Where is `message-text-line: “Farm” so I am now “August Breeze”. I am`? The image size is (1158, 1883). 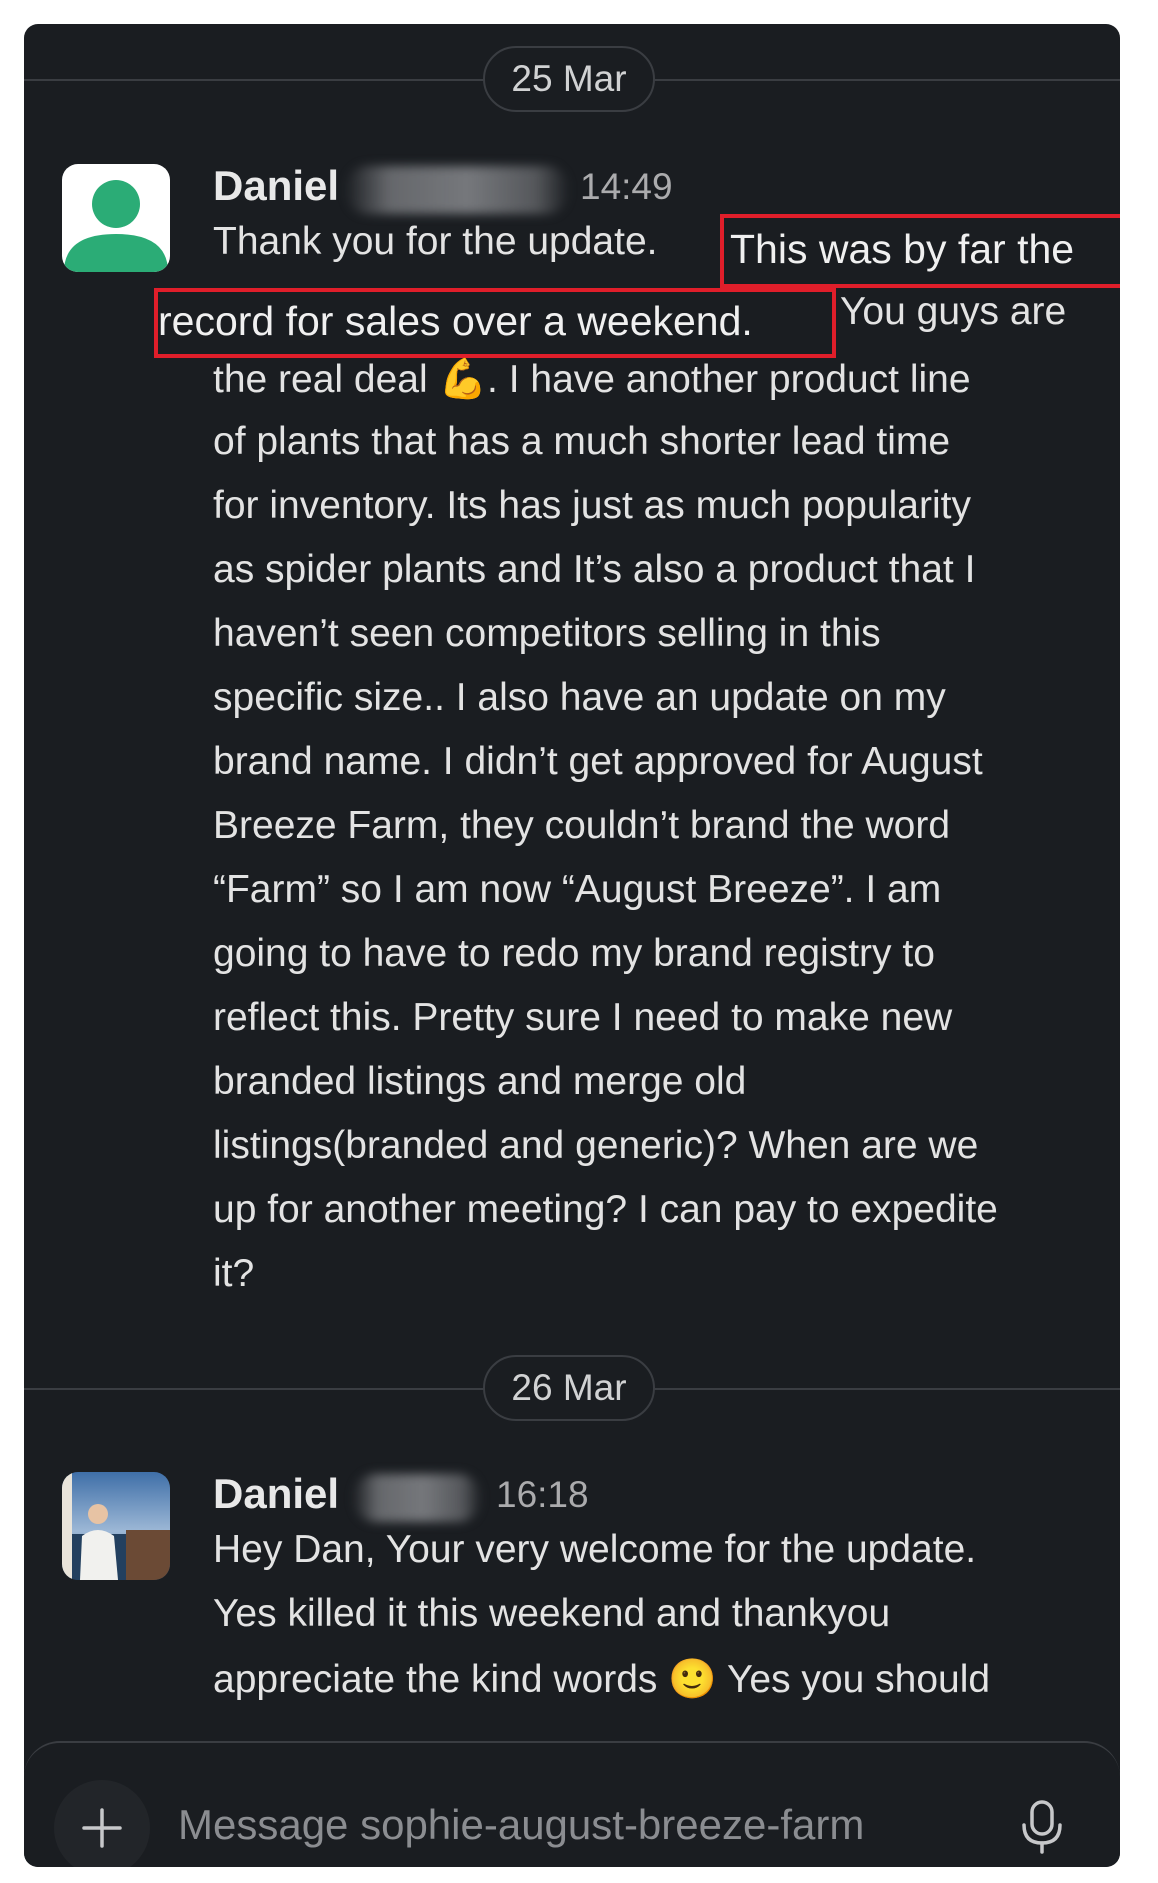
message-text-line: “Farm” so I am now “August Breeze”. I am is located at coordinates (577, 889).